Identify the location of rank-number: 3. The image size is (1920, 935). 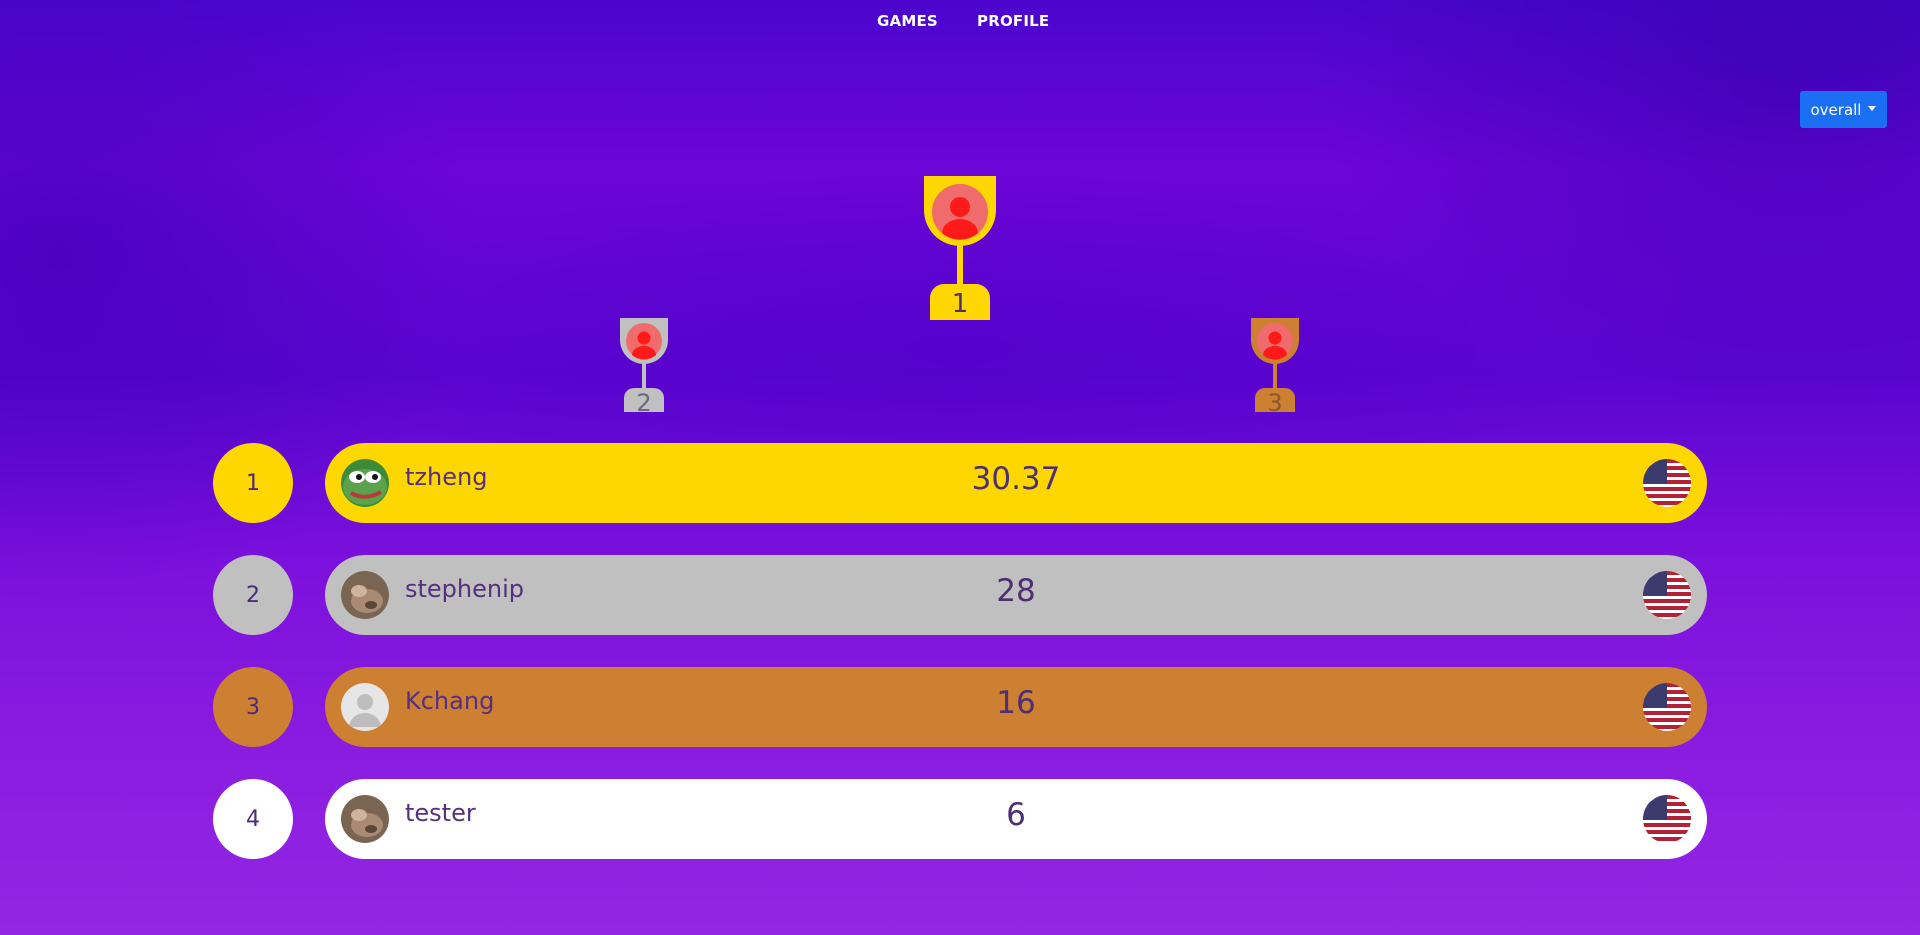
(253, 707).